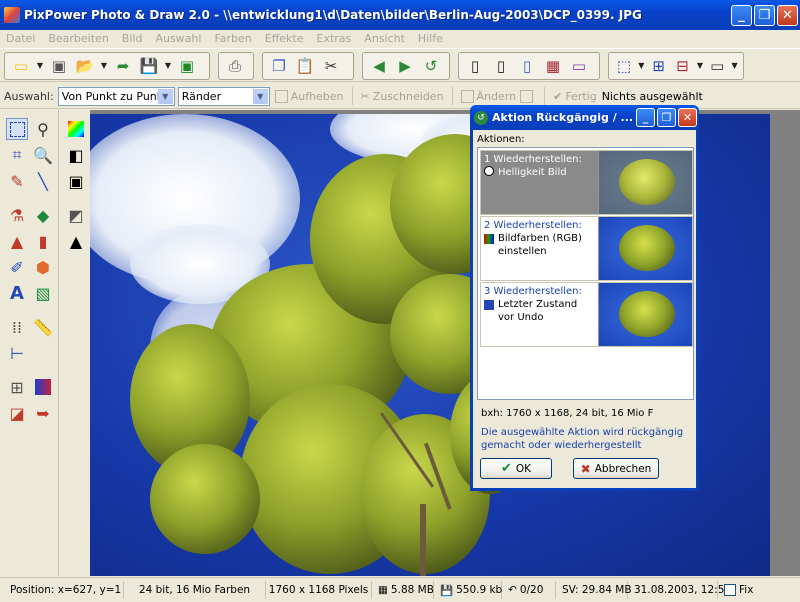 The height and width of the screenshot is (602, 800). I want to click on paste-icon: 📋, so click(305, 66).